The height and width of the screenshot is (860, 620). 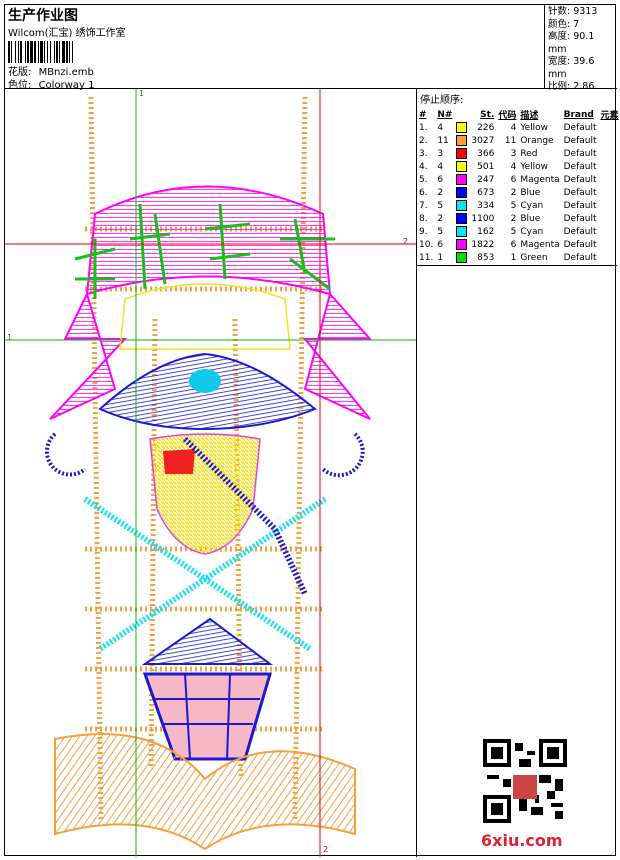 I want to click on row-index: 10., so click(x=426, y=244).